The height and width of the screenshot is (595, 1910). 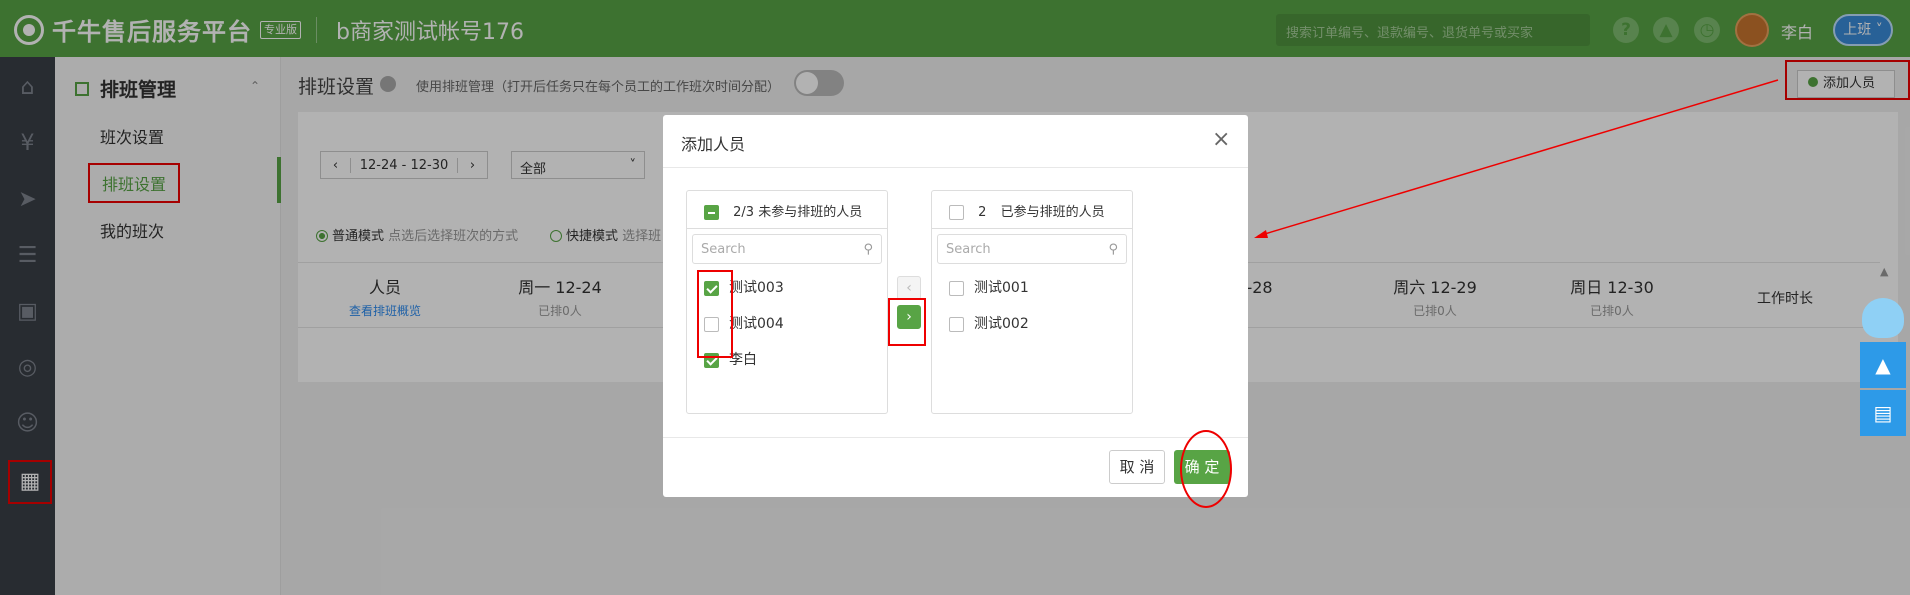 I want to click on close-icon: ×, so click(x=1221, y=139).